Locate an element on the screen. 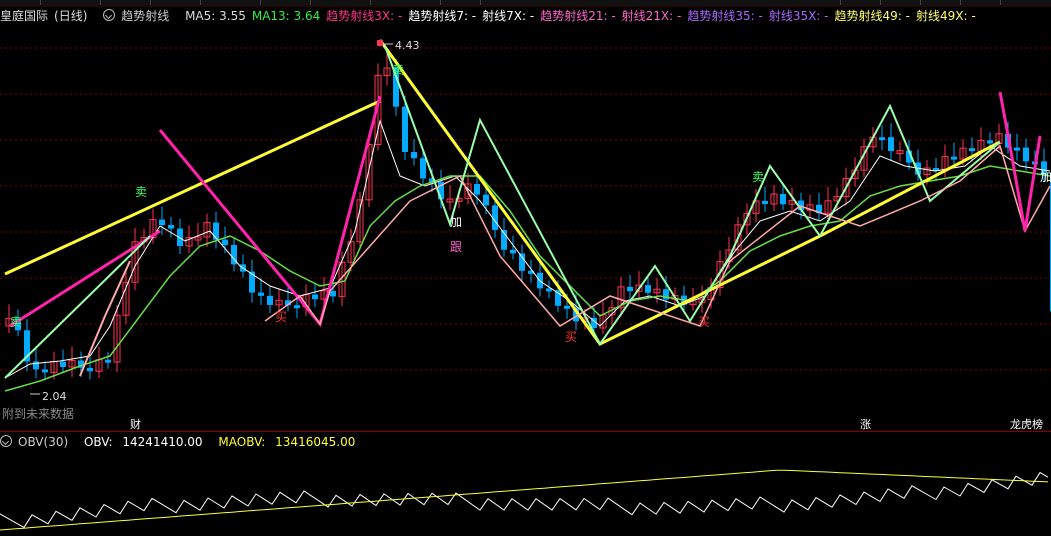 The image size is (1051, 536). legend-item: 射线21X: - is located at coordinates (651, 16).